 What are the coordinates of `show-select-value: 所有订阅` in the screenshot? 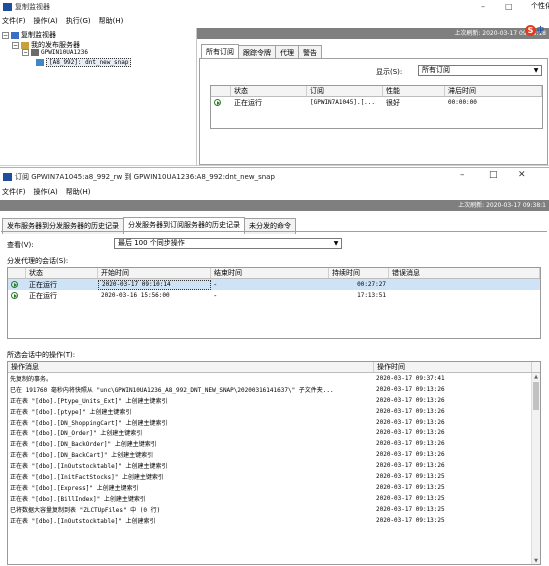 It's located at (436, 70).